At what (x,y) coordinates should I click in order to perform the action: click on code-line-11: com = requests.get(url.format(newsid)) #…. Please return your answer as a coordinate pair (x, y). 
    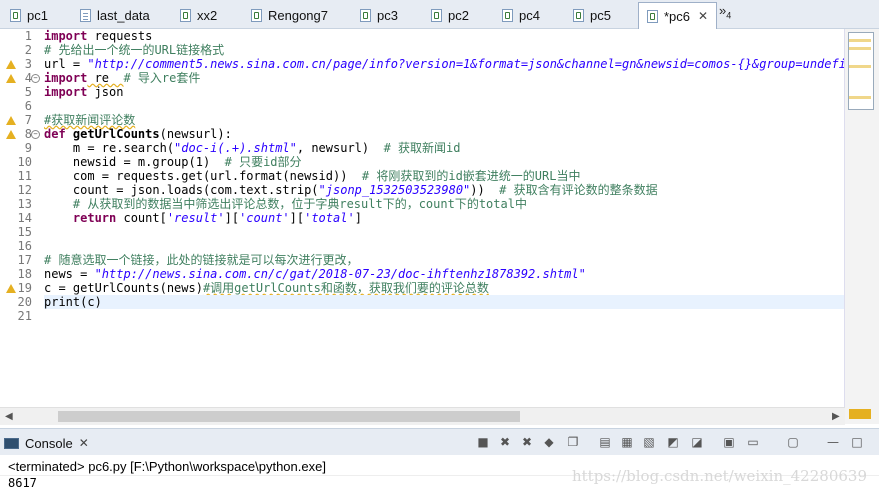
    Looking at the image, I should click on (312, 176).